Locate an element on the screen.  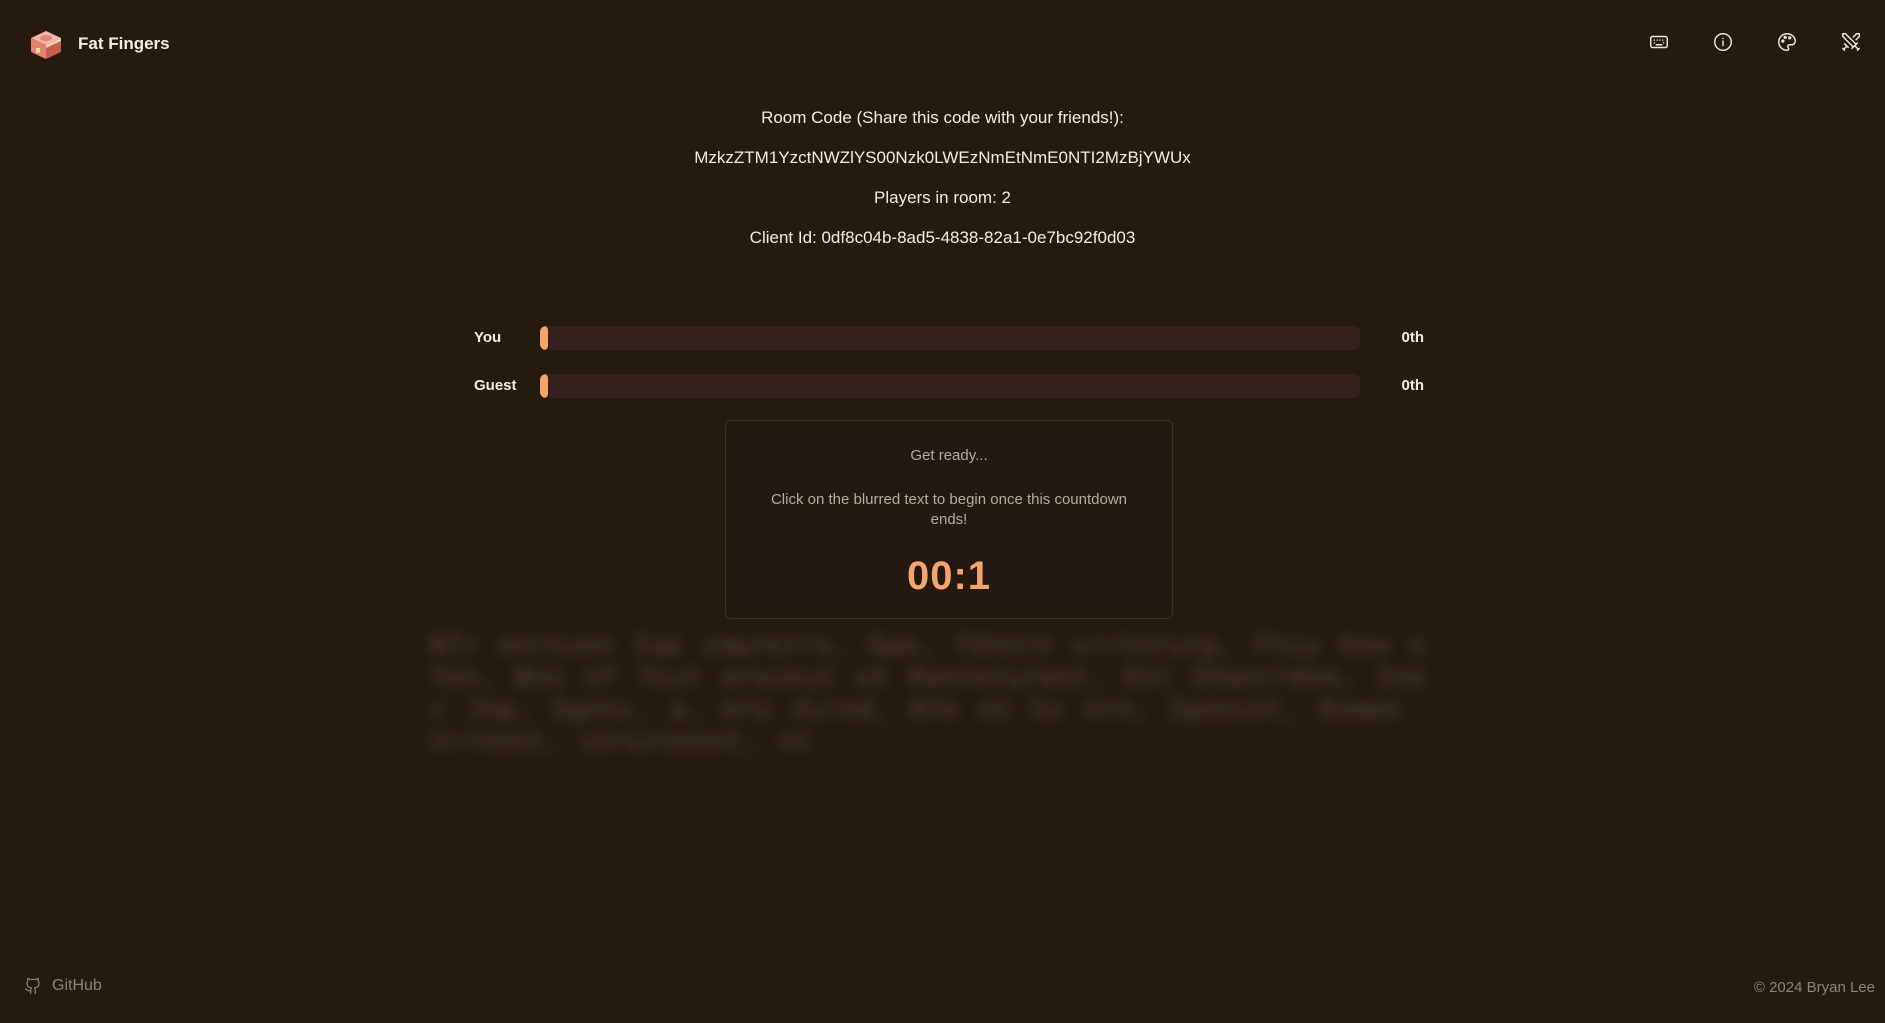
swords-icon is located at coordinates (1851, 42).